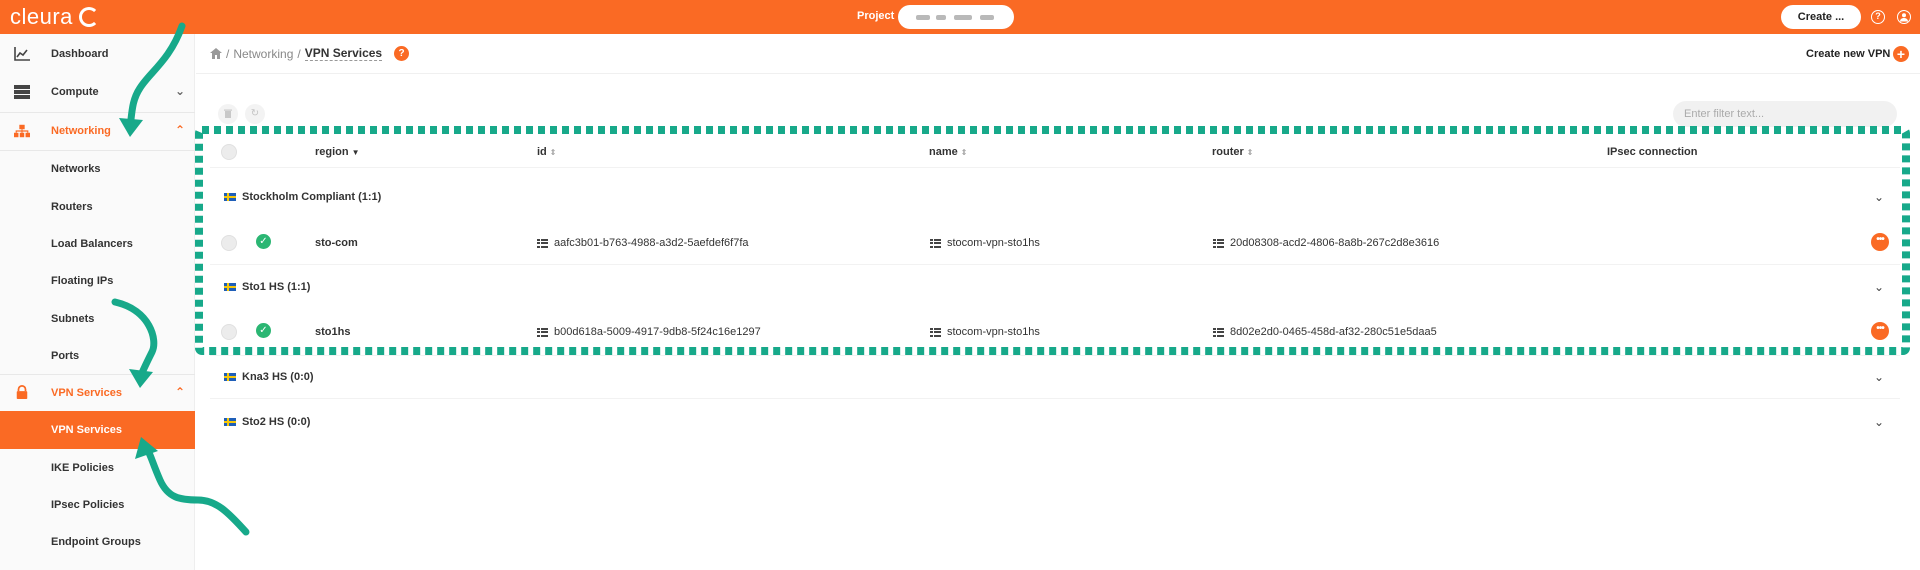 Image resolution: width=1920 pixels, height=570 pixels. Describe the element at coordinates (97, 131) in the screenshot. I see `sidebar-item-networking: Networking ⌃` at that location.